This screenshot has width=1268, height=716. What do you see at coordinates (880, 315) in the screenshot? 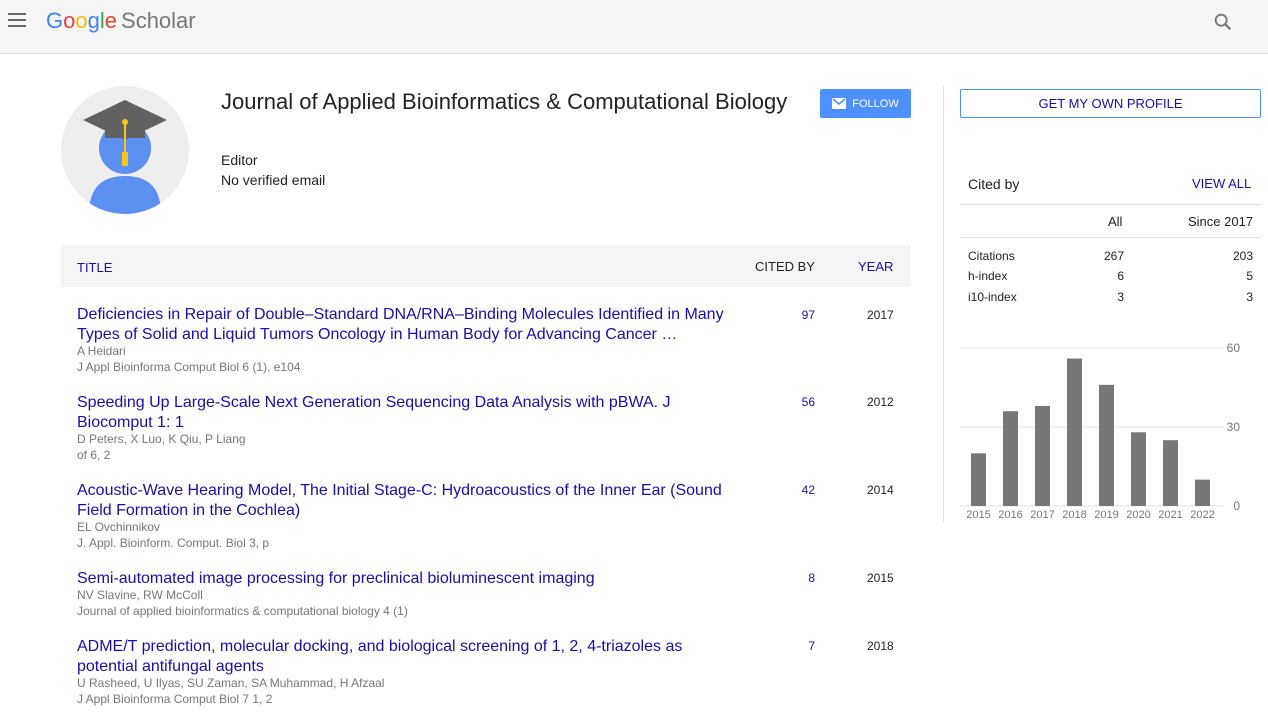
I see `paper-year: 2017` at bounding box center [880, 315].